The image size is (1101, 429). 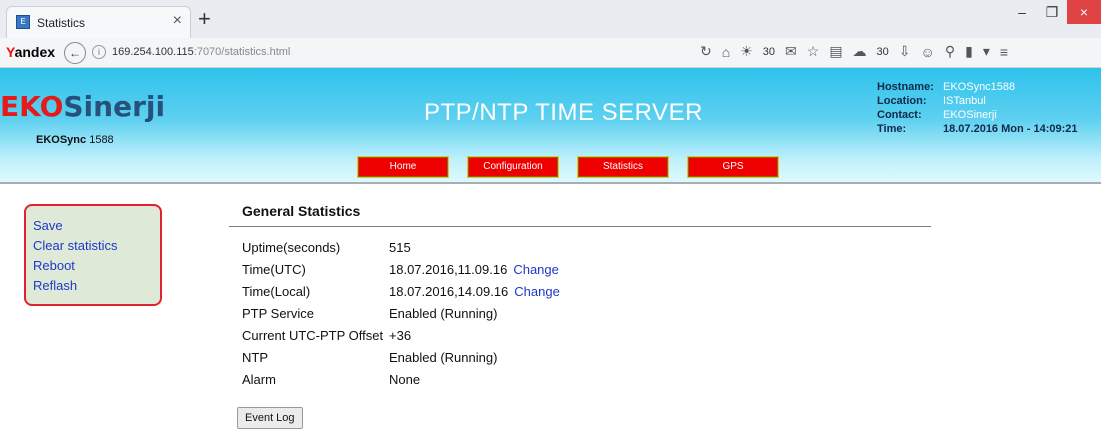 What do you see at coordinates (726, 52) in the screenshot?
I see `home-icon: ⌂` at bounding box center [726, 52].